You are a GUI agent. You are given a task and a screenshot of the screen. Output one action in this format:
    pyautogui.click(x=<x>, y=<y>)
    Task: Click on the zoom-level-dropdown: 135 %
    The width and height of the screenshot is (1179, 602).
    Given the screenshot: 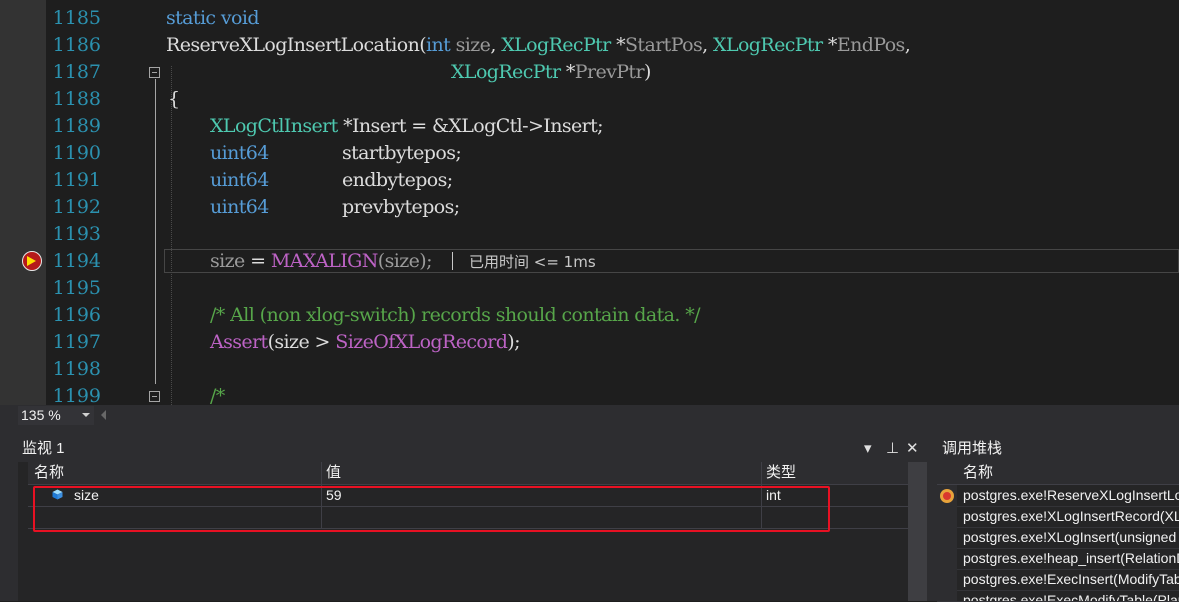 What is the action you would take?
    pyautogui.click(x=56, y=415)
    